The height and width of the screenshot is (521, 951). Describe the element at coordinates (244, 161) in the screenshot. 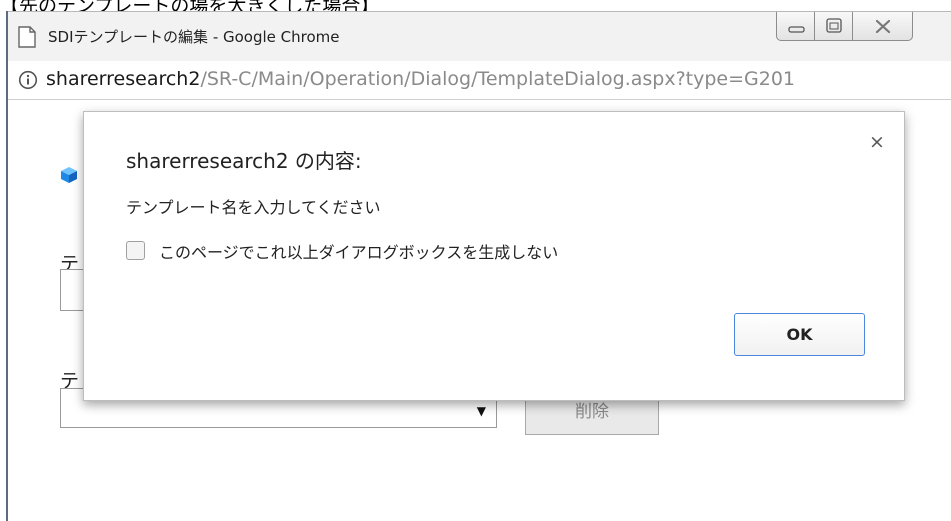

I see `dialog-title: sharerresearch2 の内容:` at that location.